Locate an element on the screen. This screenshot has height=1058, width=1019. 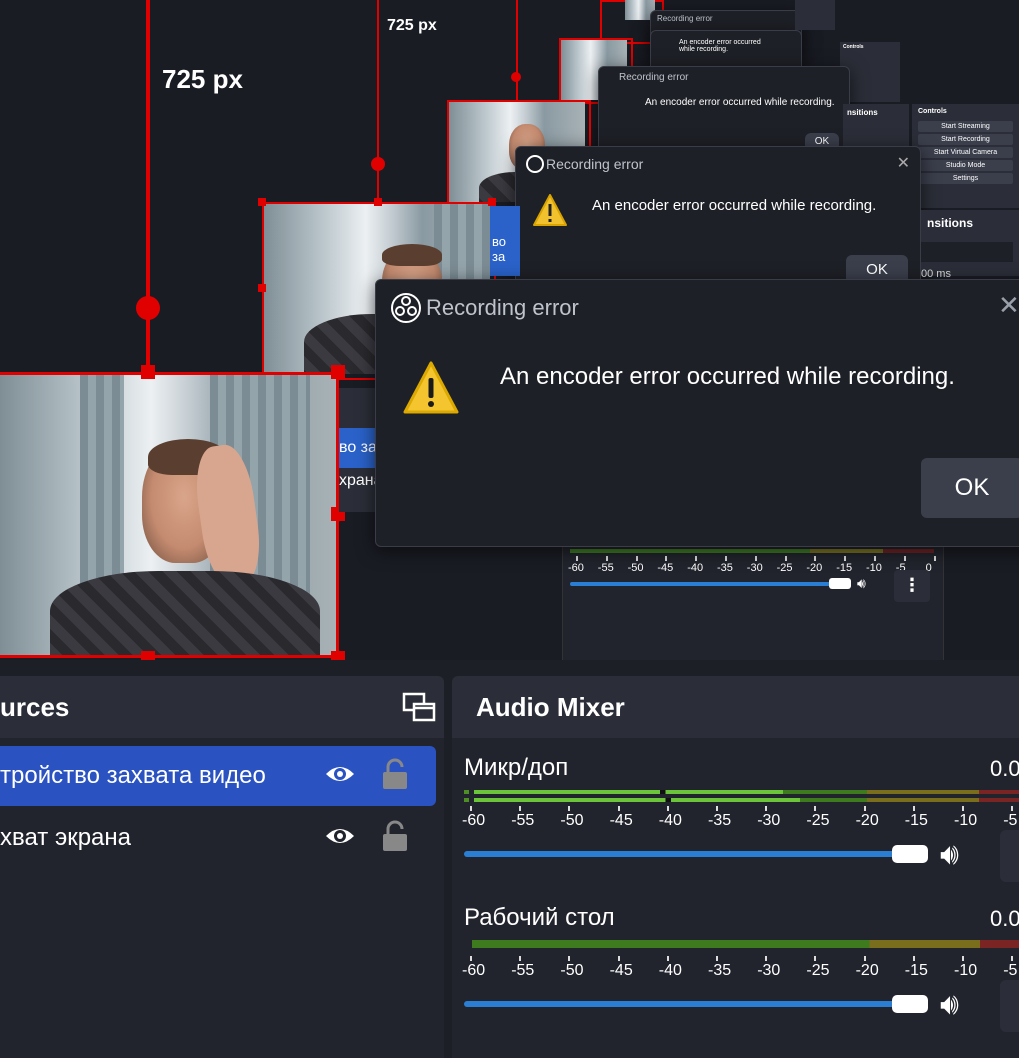
channel-level-mic: 0.0 is located at coordinates (1004, 768).